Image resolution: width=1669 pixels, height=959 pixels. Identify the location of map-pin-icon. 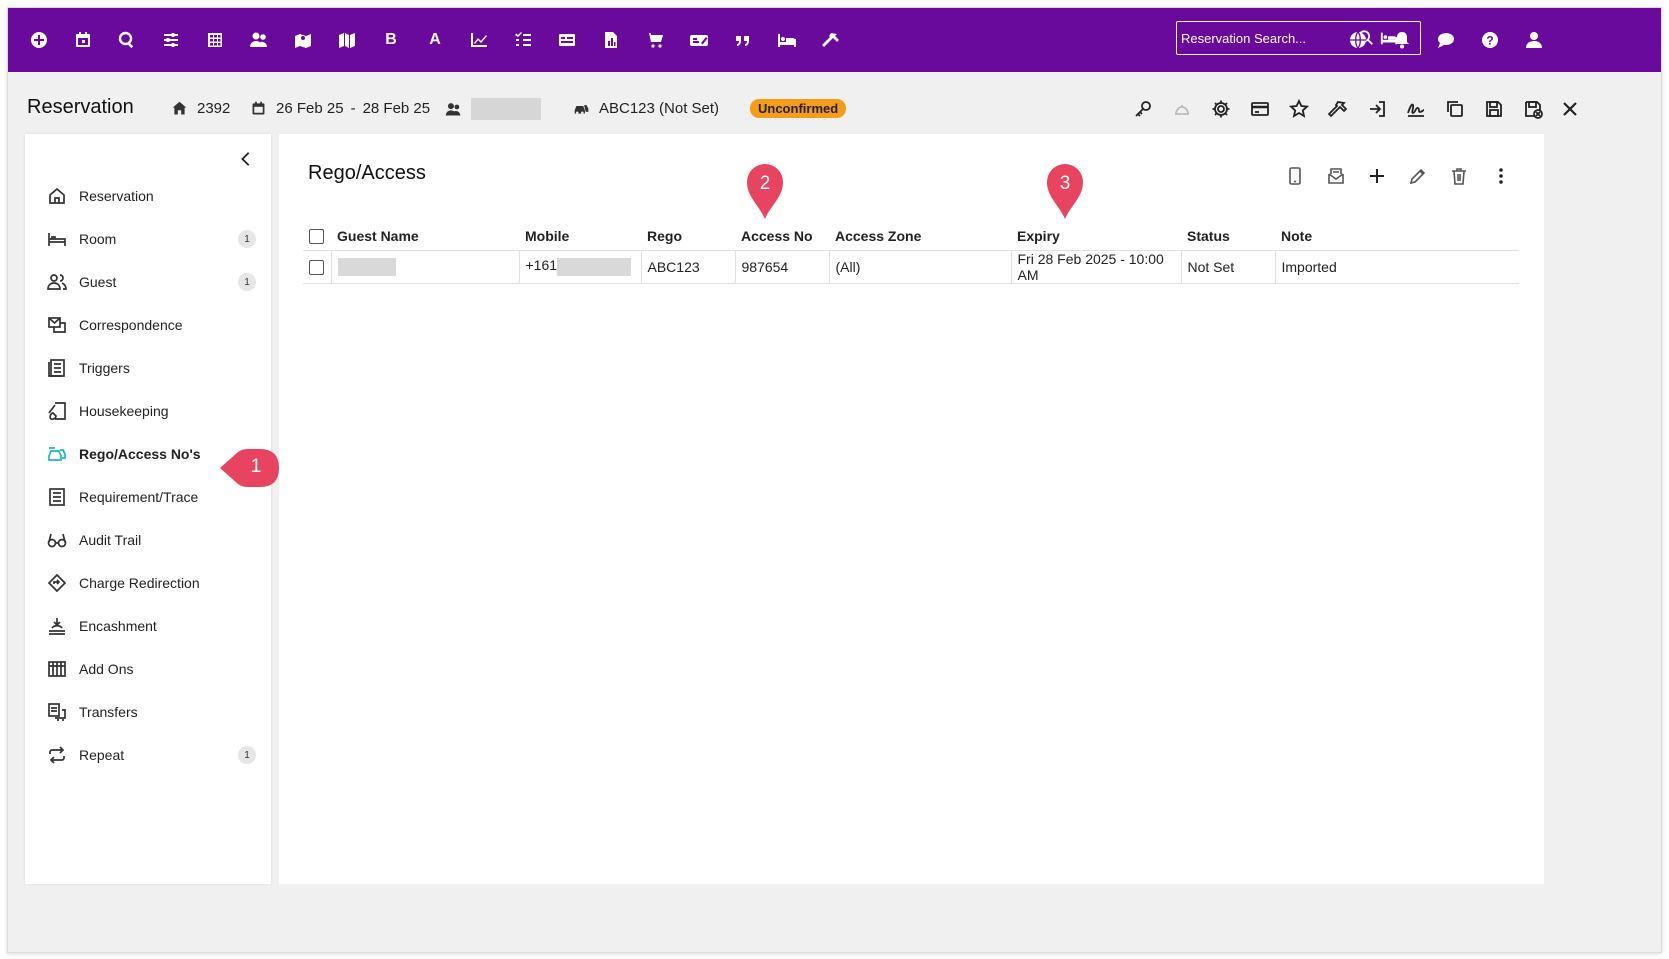
(303, 40).